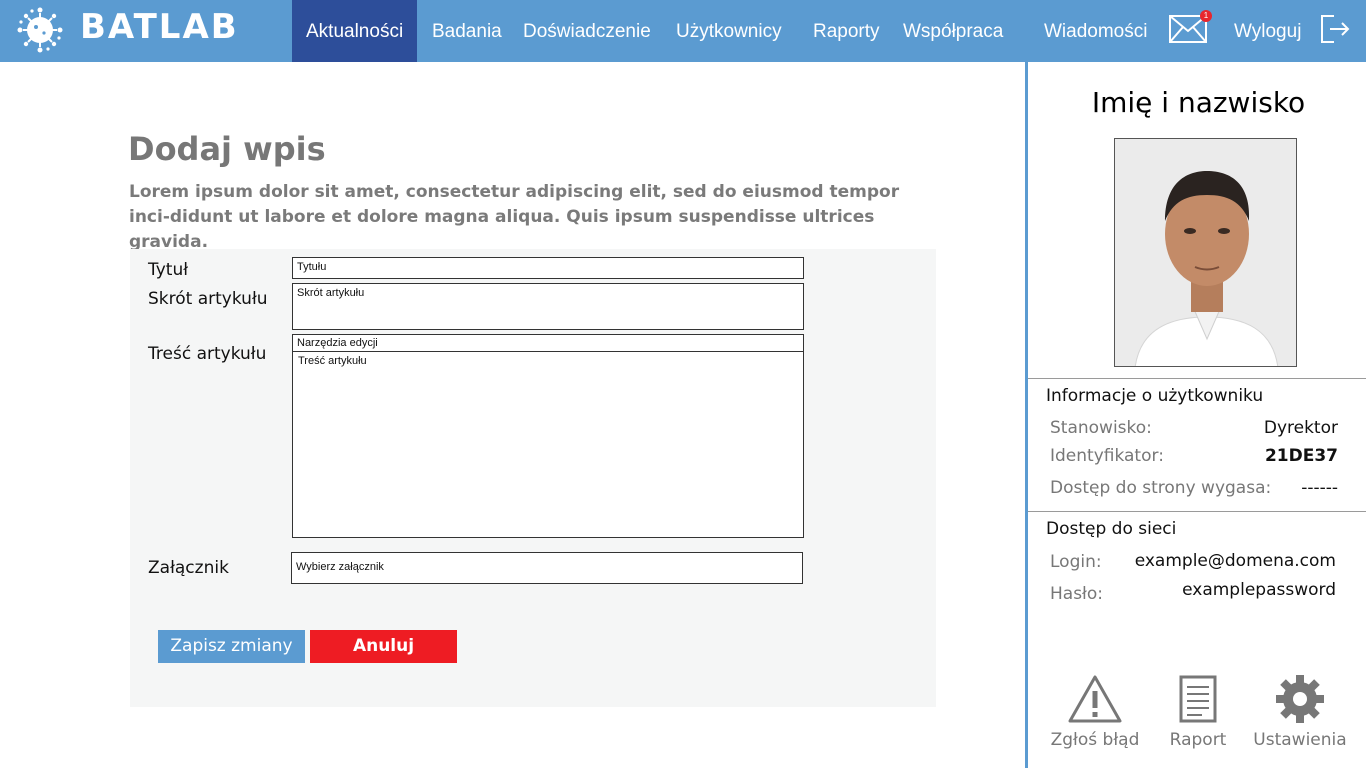 The height and width of the screenshot is (768, 1366). What do you see at coordinates (467, 31) in the screenshot?
I see `nav-item-badania: Badania` at bounding box center [467, 31].